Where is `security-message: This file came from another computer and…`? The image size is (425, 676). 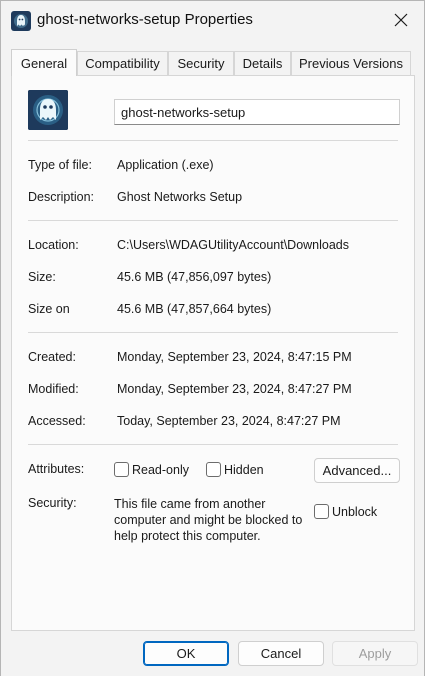
security-message: This file came from another computer and… is located at coordinates (208, 520).